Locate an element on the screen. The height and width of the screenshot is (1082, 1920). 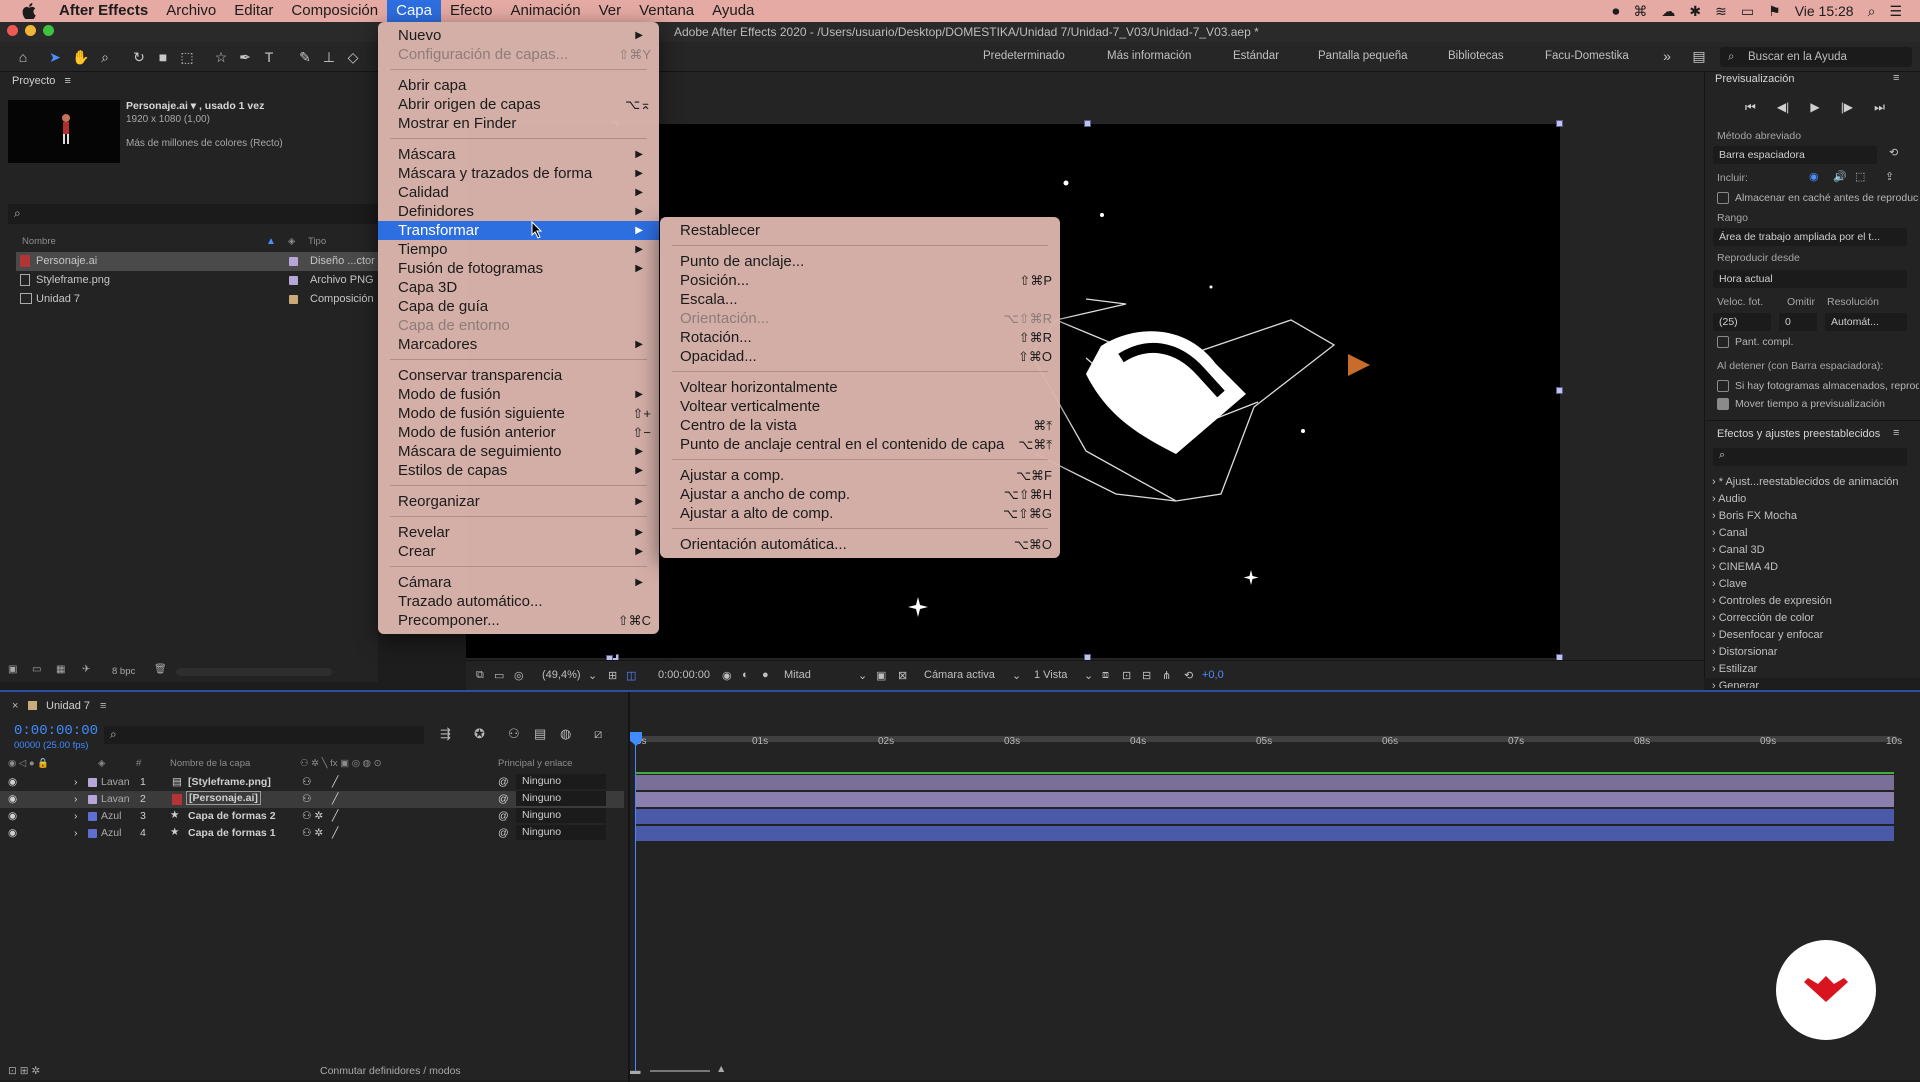
region-of-interest-icon: ▣ is located at coordinates (881, 675).